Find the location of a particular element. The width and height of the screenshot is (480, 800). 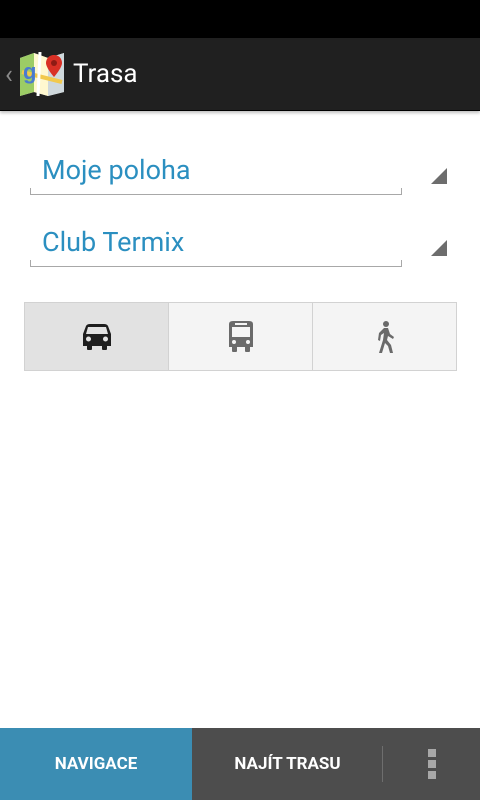

overflow-menu-button is located at coordinates (431, 764).